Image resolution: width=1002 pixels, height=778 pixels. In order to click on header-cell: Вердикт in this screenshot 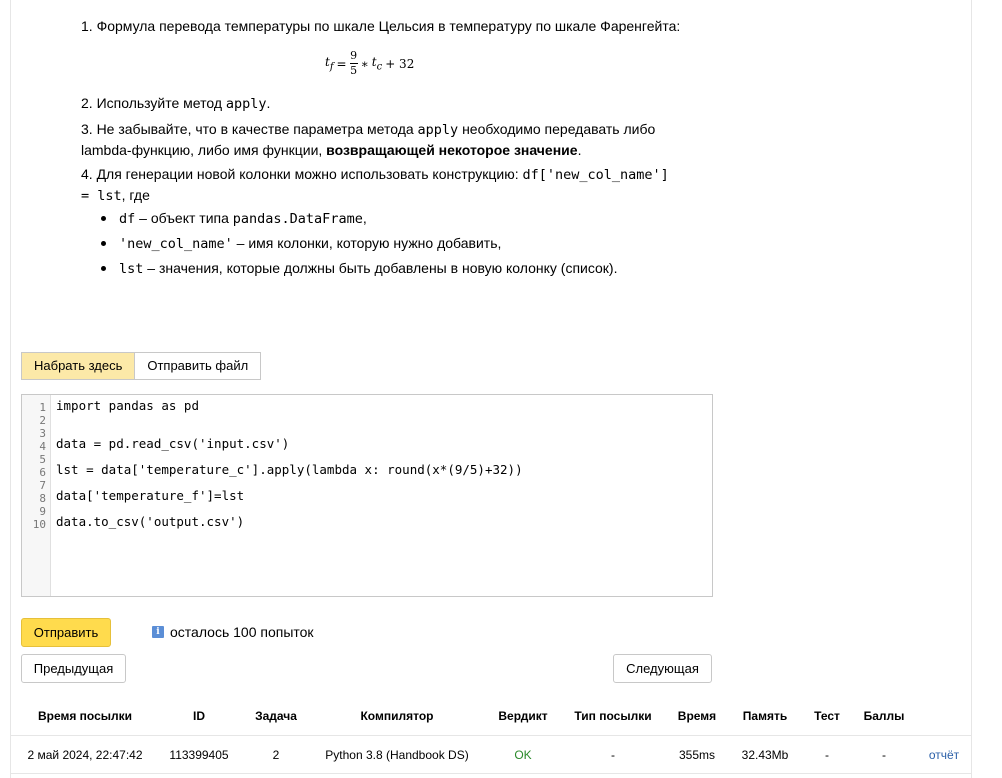, I will do `click(523, 716)`.